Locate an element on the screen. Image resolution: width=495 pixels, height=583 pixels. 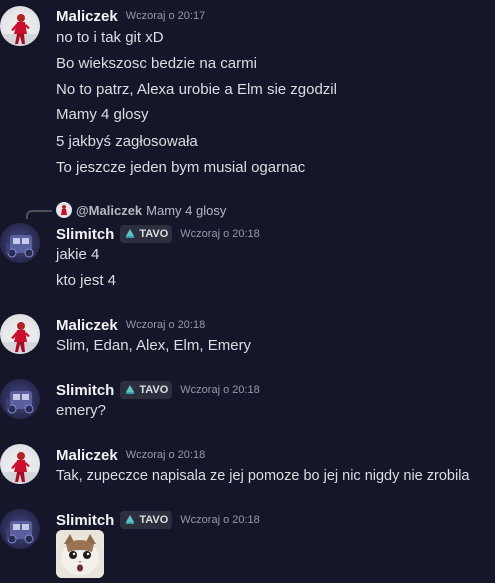
message-text: jakie 4 is located at coordinates (78, 254).